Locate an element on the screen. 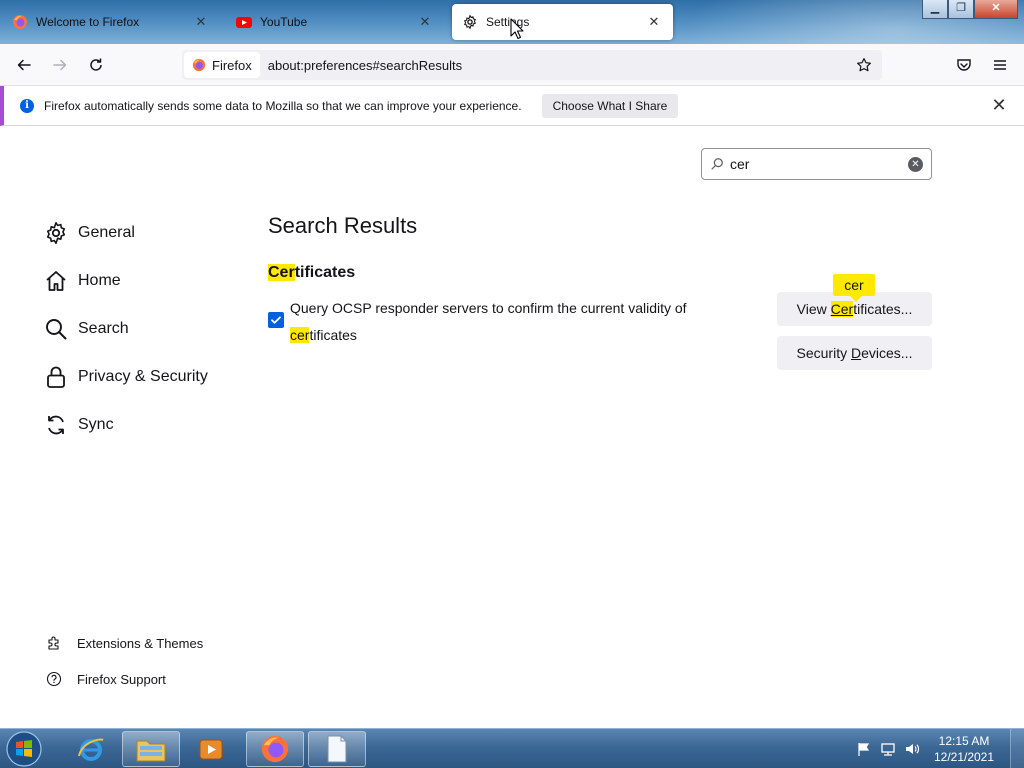  back-button is located at coordinates (24, 65).